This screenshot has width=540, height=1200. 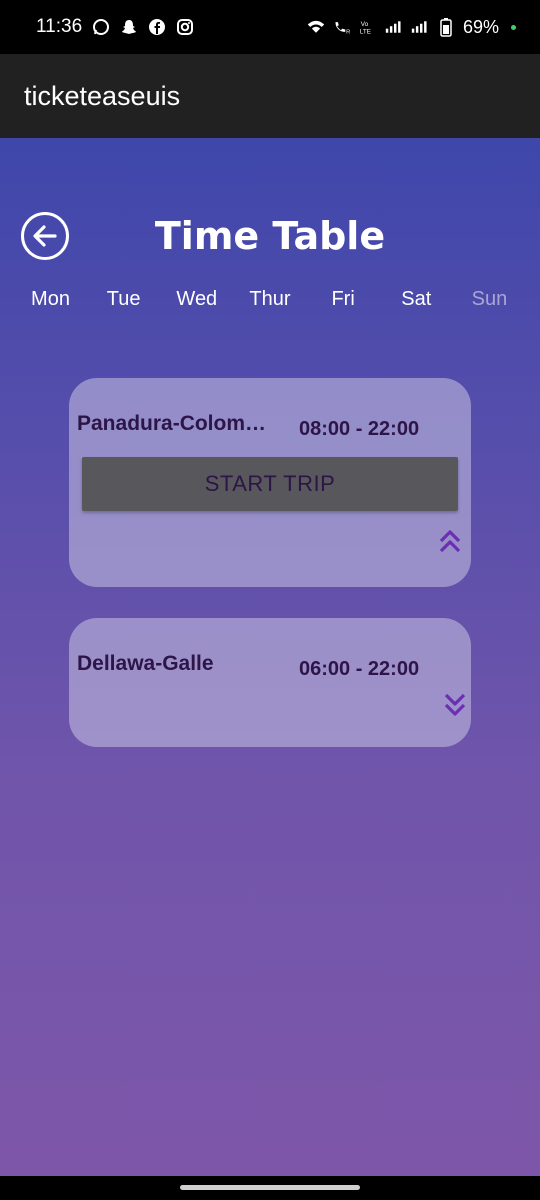 I want to click on chevron-double-down-icon, so click(x=455, y=705).